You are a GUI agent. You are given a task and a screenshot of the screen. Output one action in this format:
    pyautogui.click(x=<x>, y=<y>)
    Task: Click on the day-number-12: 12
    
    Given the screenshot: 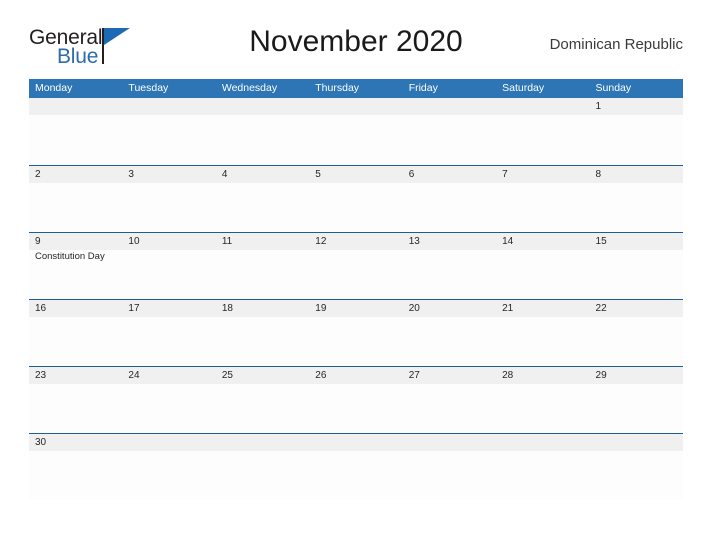 What is the action you would take?
    pyautogui.click(x=355, y=241)
    